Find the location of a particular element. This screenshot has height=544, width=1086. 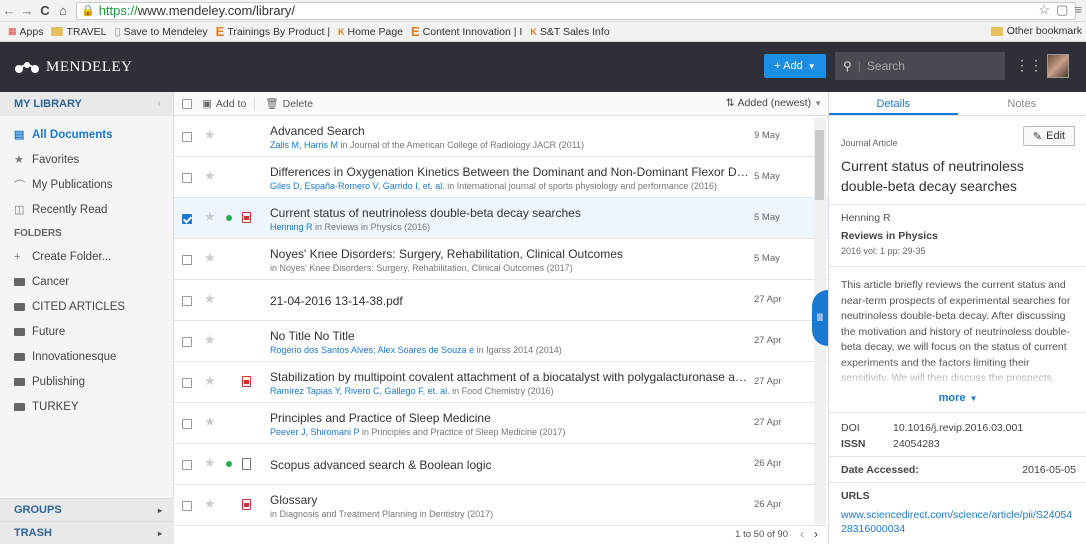

tab-notes: Notes is located at coordinates (1022, 103).